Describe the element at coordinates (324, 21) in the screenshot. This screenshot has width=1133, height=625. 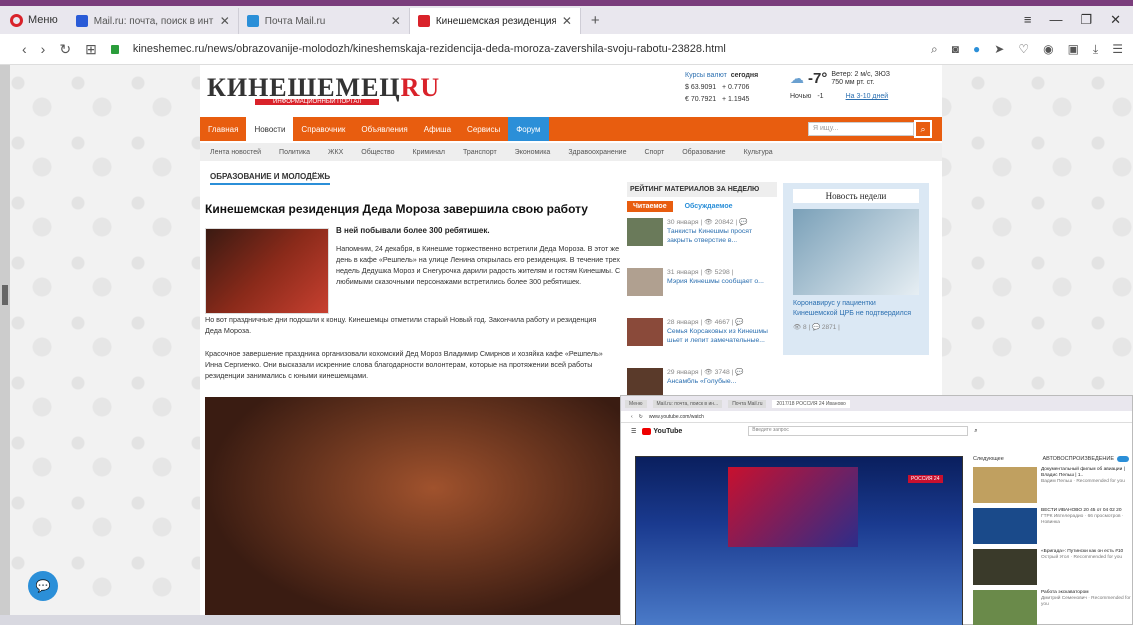
I see `tab-mail: Почта Mail.ru ✕` at that location.